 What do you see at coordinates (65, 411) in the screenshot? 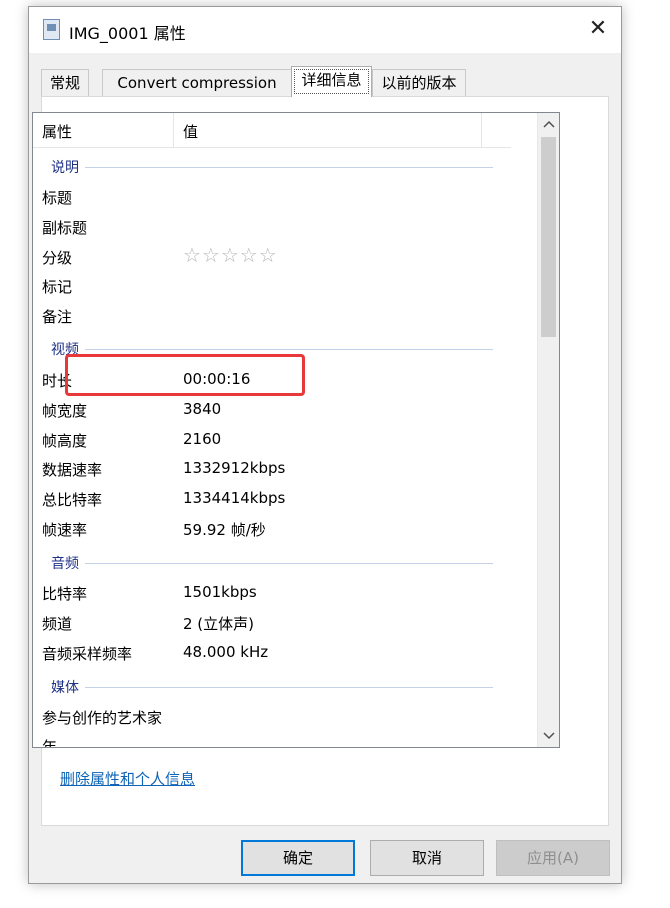
I see `property-name: 帧宽度` at bounding box center [65, 411].